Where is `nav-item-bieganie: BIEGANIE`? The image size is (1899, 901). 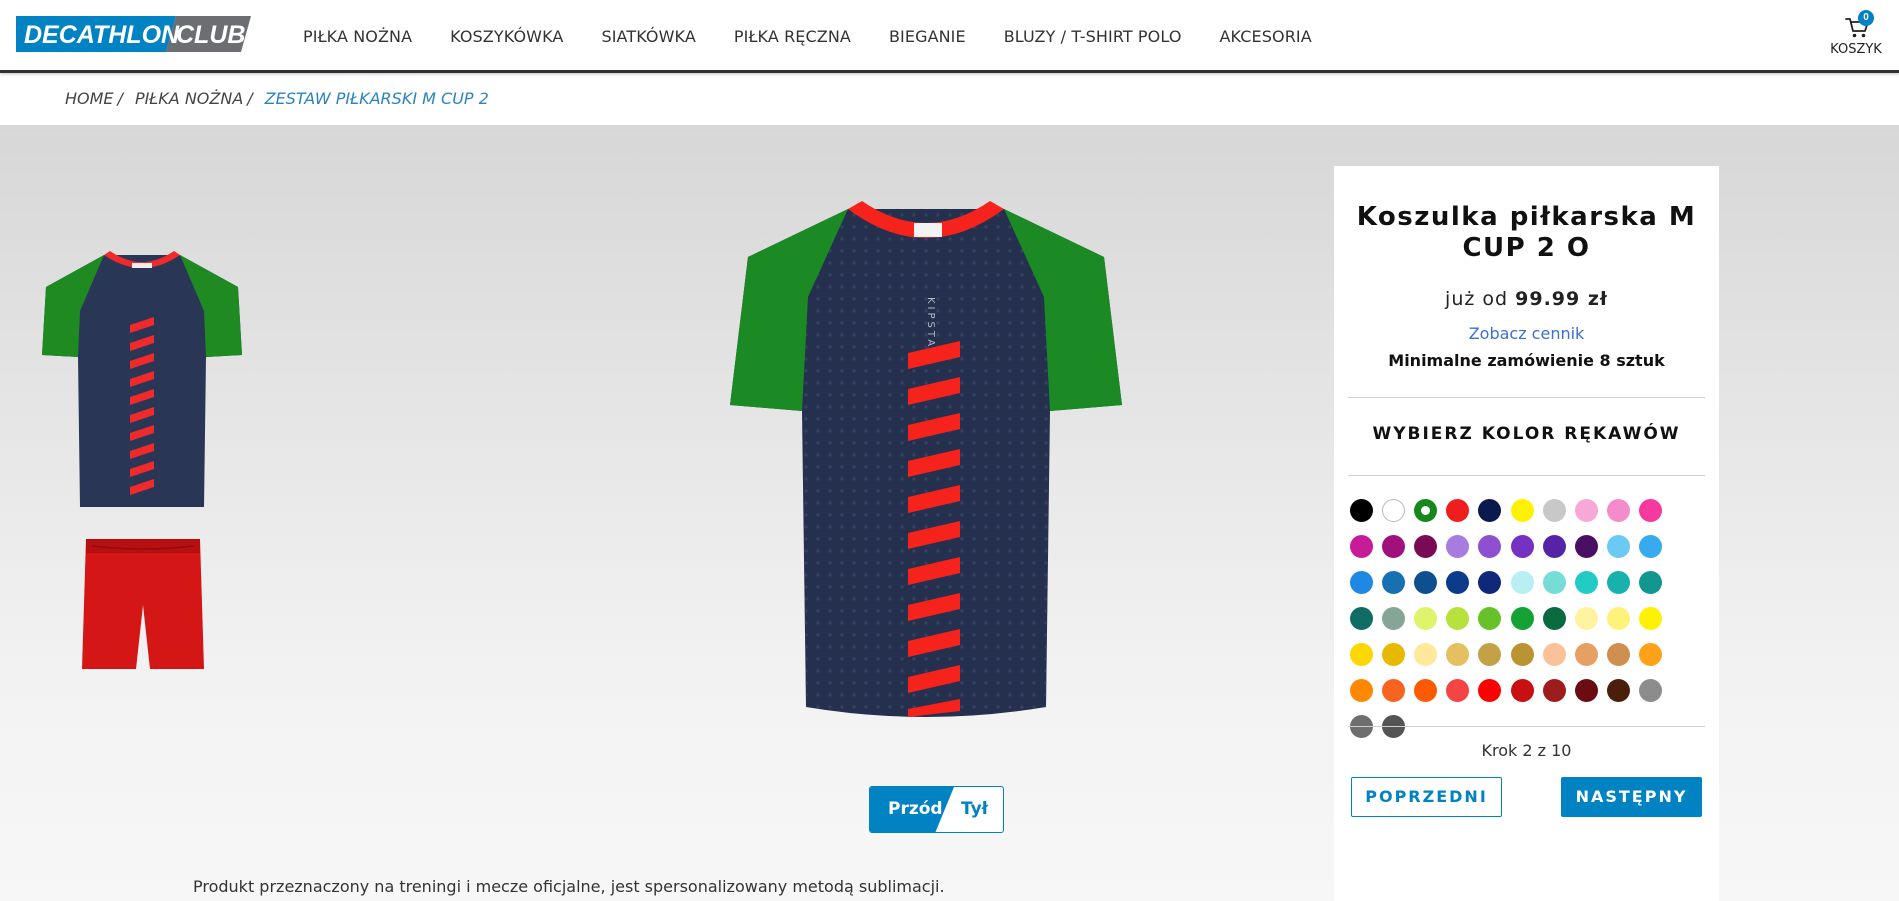
nav-item-bieganie: BIEGANIE is located at coordinates (927, 36).